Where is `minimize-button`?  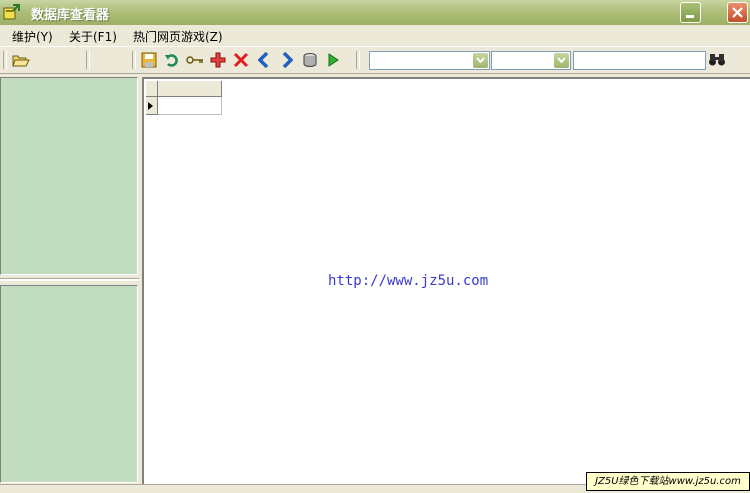
minimize-button is located at coordinates (690, 12).